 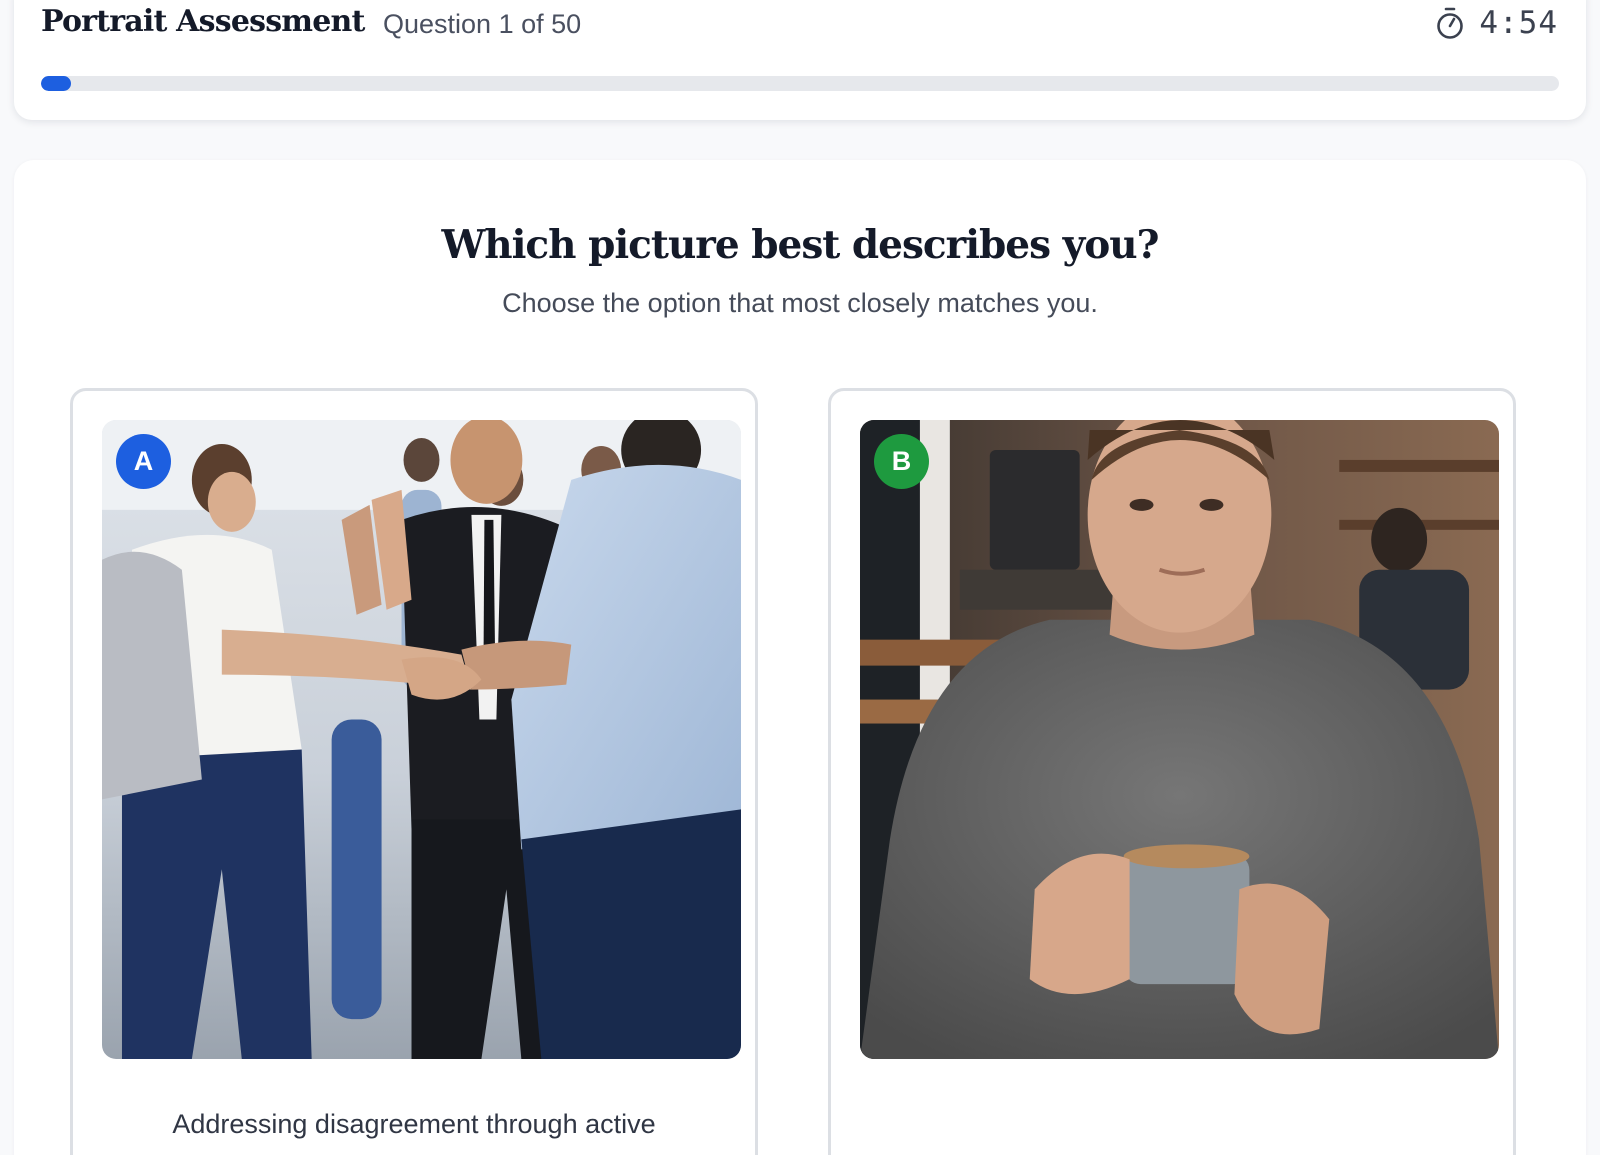 I want to click on timer: 4:54, so click(x=1496, y=23).